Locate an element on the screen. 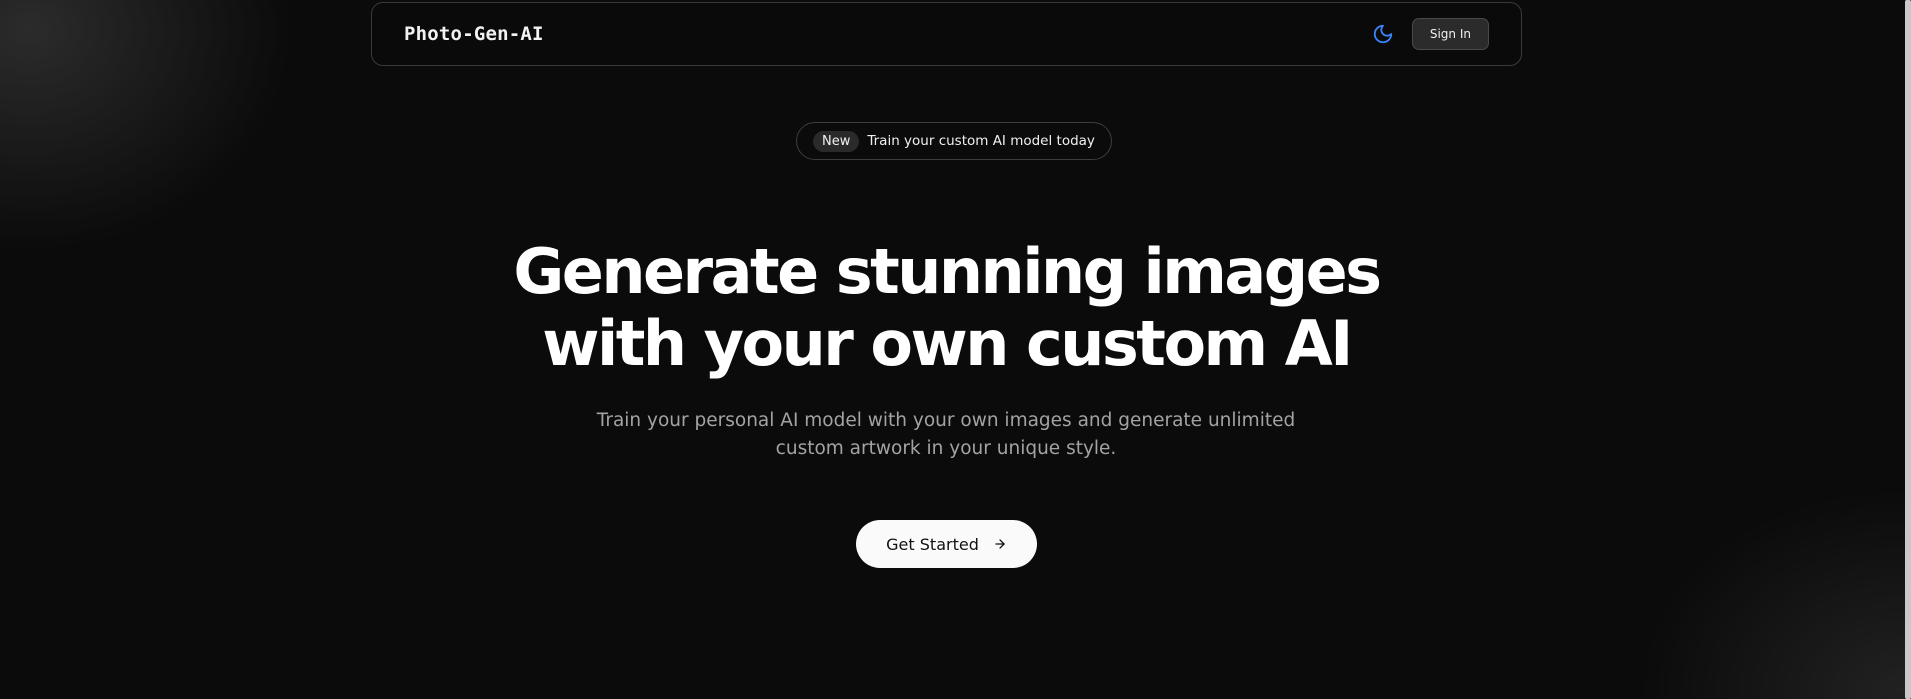 Image resolution: width=1911 pixels, height=699 pixels. hero-title-line-1: Generate stunning images is located at coordinates (947, 271).